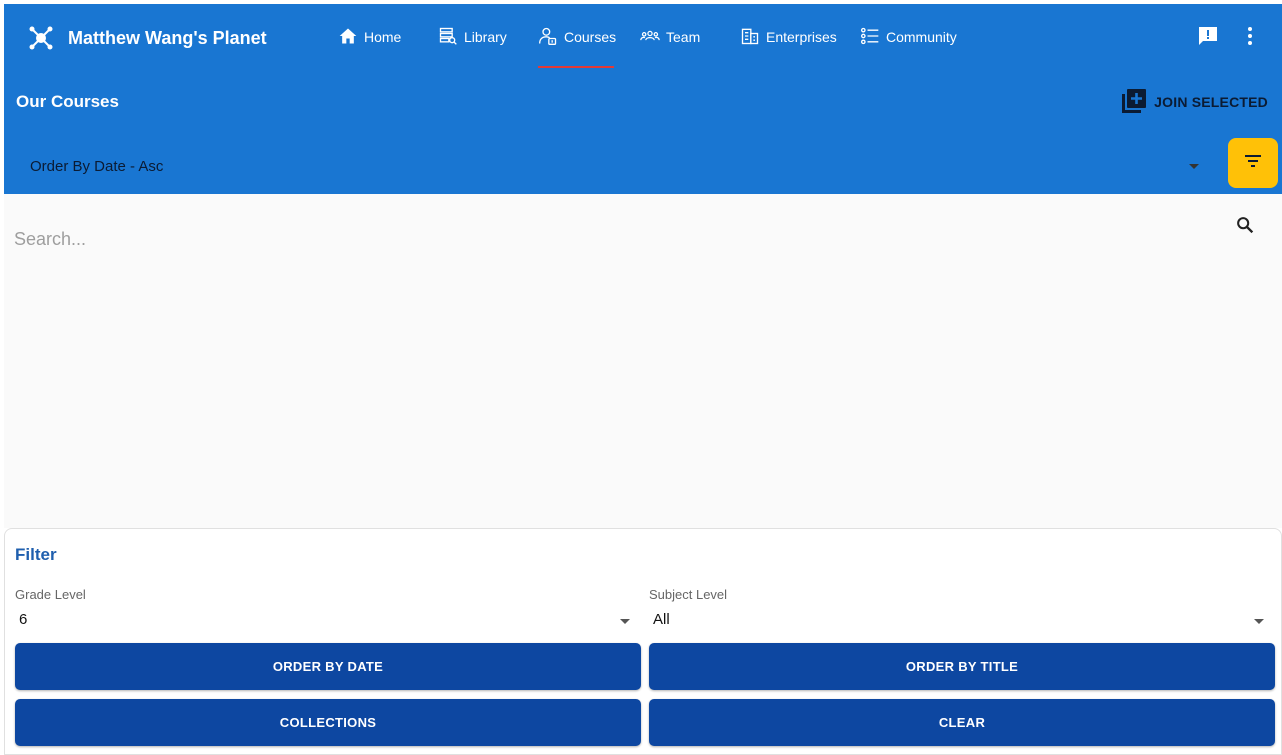  Describe the element at coordinates (962, 609) in the screenshot. I see `subject-level-select: Subject Level All` at that location.